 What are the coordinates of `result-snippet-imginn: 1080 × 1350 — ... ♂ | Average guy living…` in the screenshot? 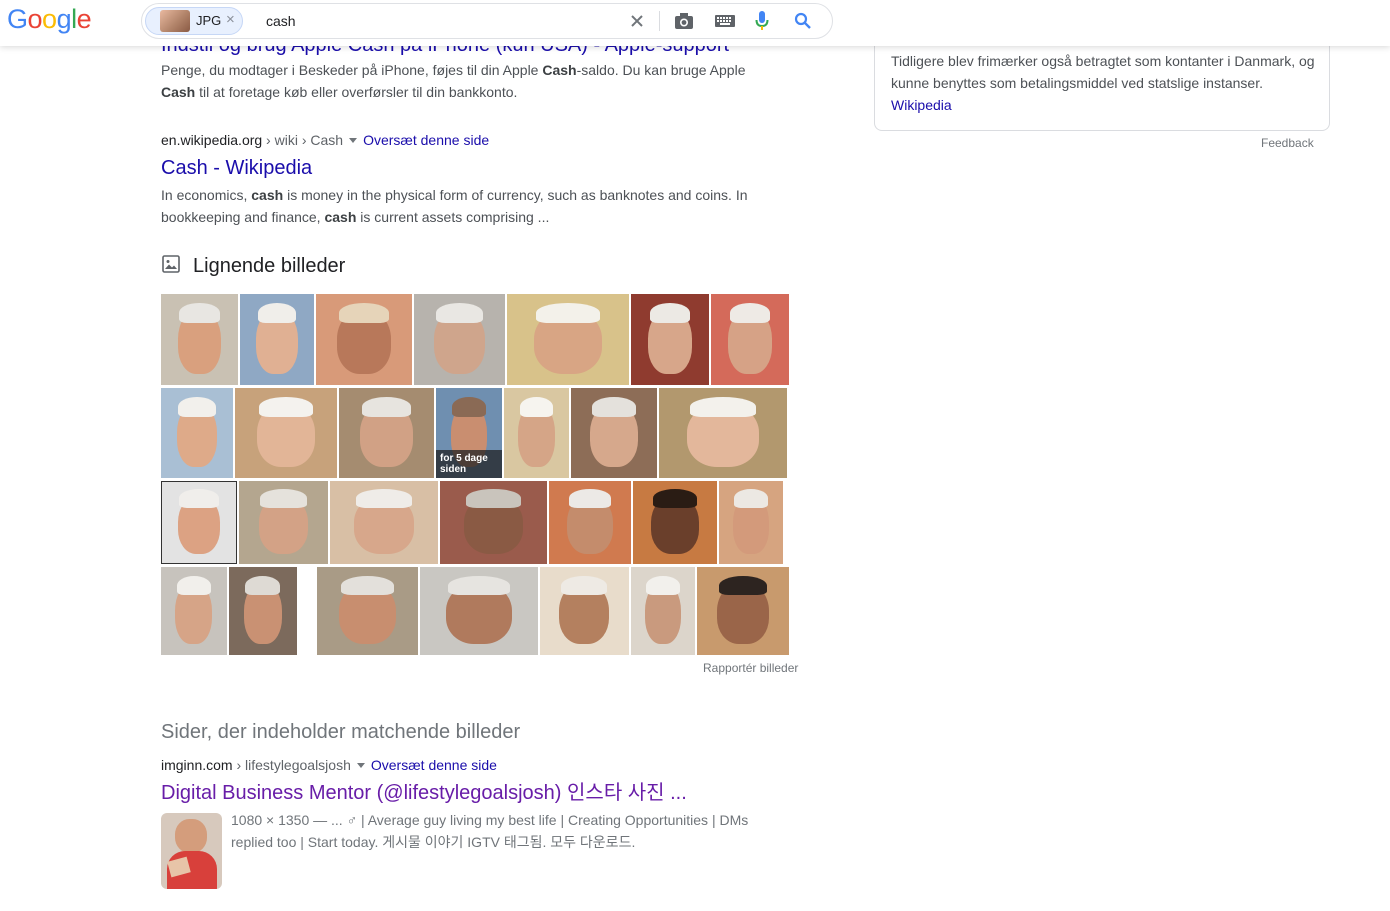 It's located at (501, 831).